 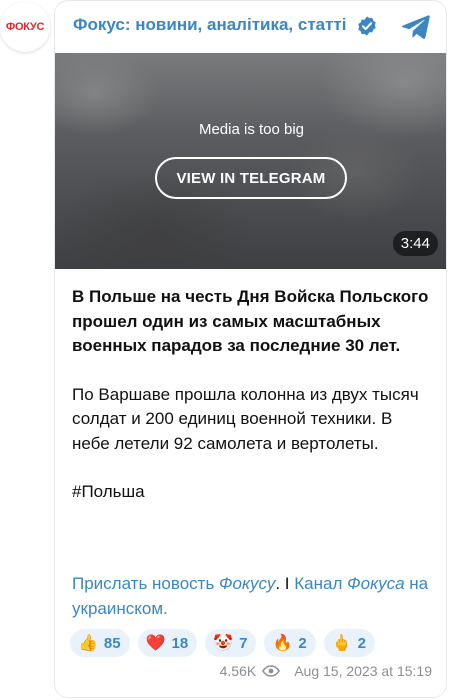 I want to click on verified-badge-icon, so click(x=367, y=26).